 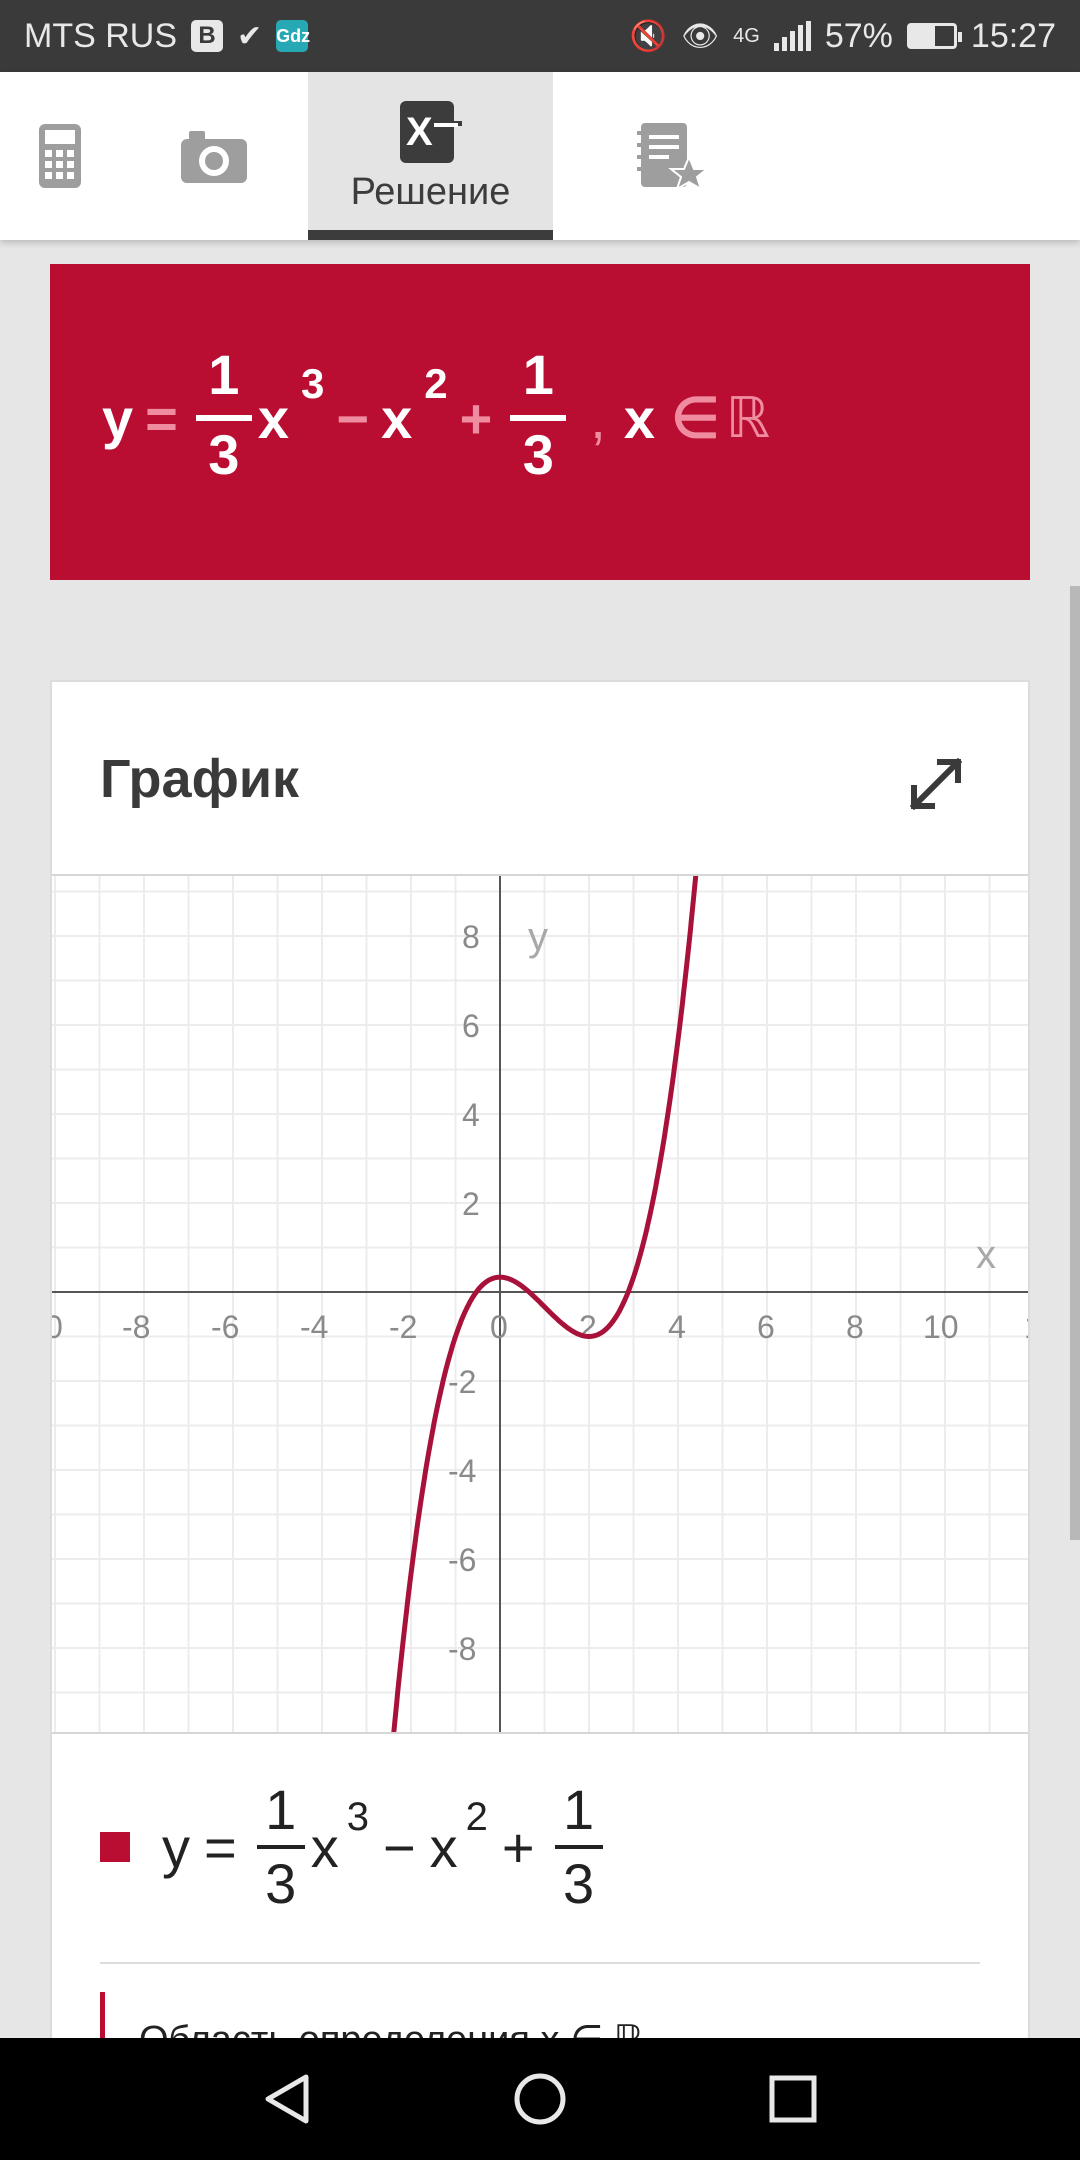 I want to click on network-type: 4G, so click(x=746, y=35).